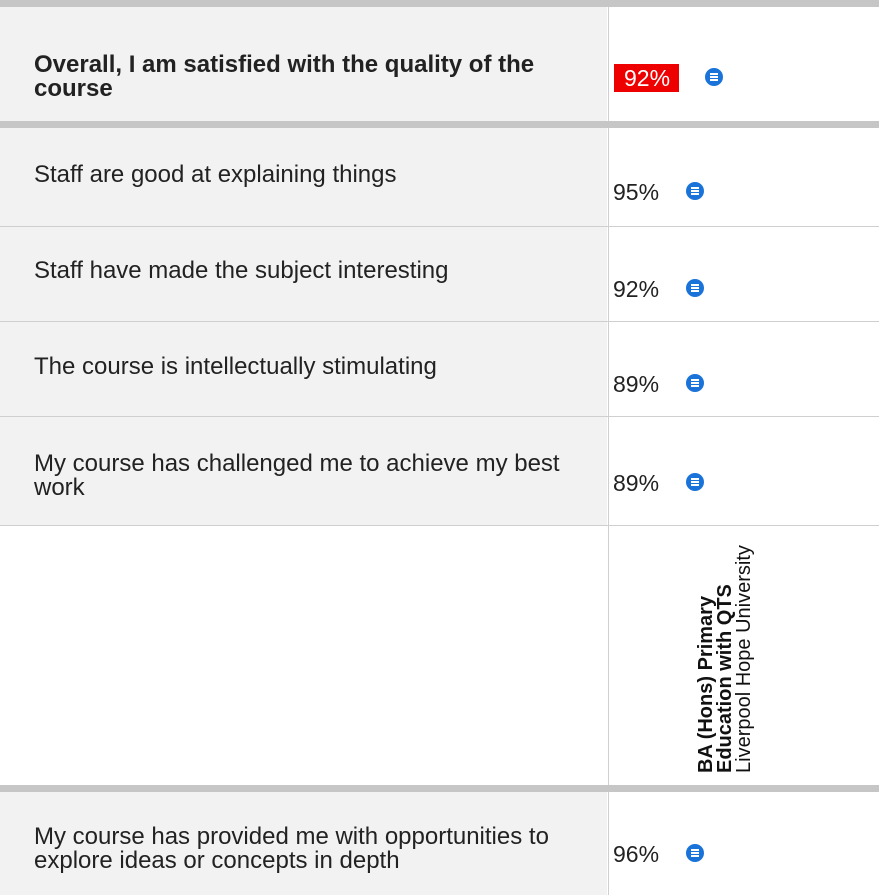  I want to click on column-divider, so click(608, 447).